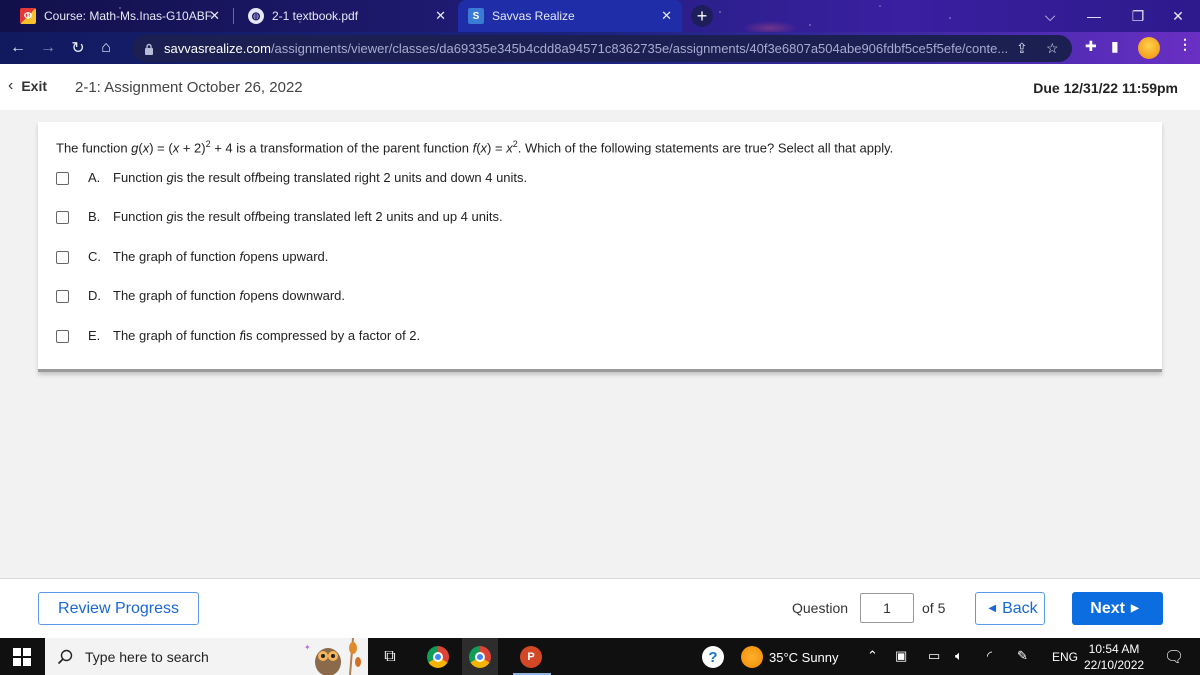  What do you see at coordinates (1114, 657) in the screenshot?
I see `system-clock: 10:54 AM 22/10/2022` at bounding box center [1114, 657].